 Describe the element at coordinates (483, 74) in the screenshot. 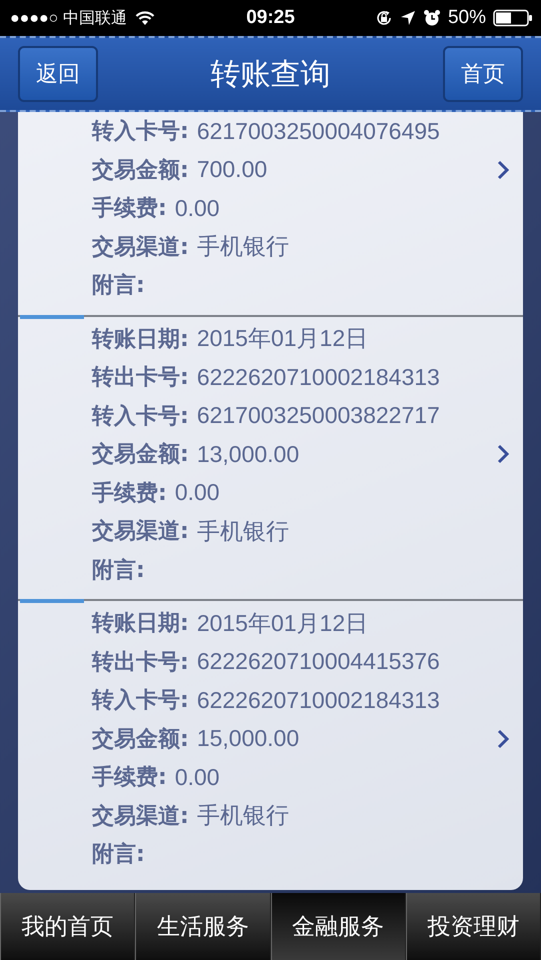

I see `home-button: 首页` at that location.